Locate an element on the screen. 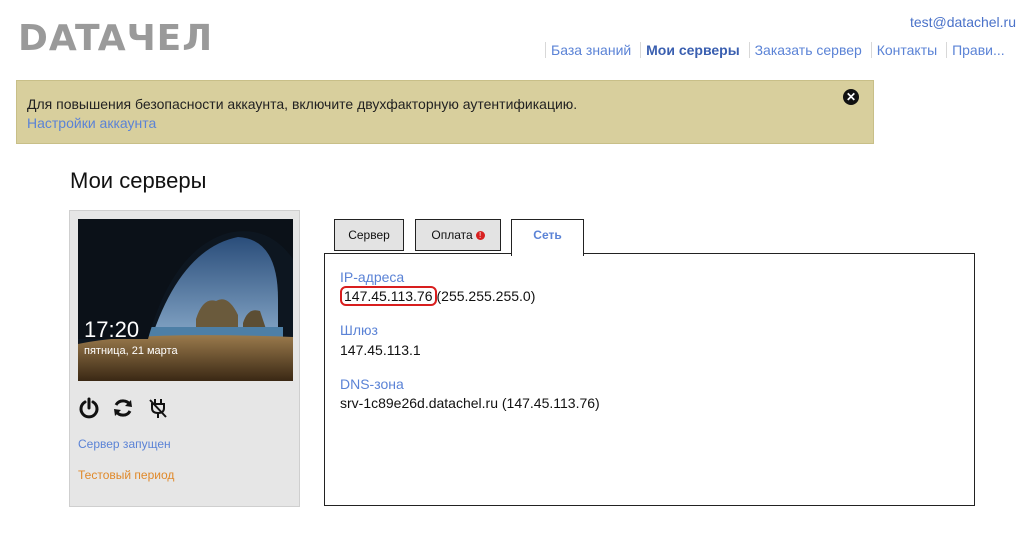  screen-time: 17:20 is located at coordinates (112, 329).